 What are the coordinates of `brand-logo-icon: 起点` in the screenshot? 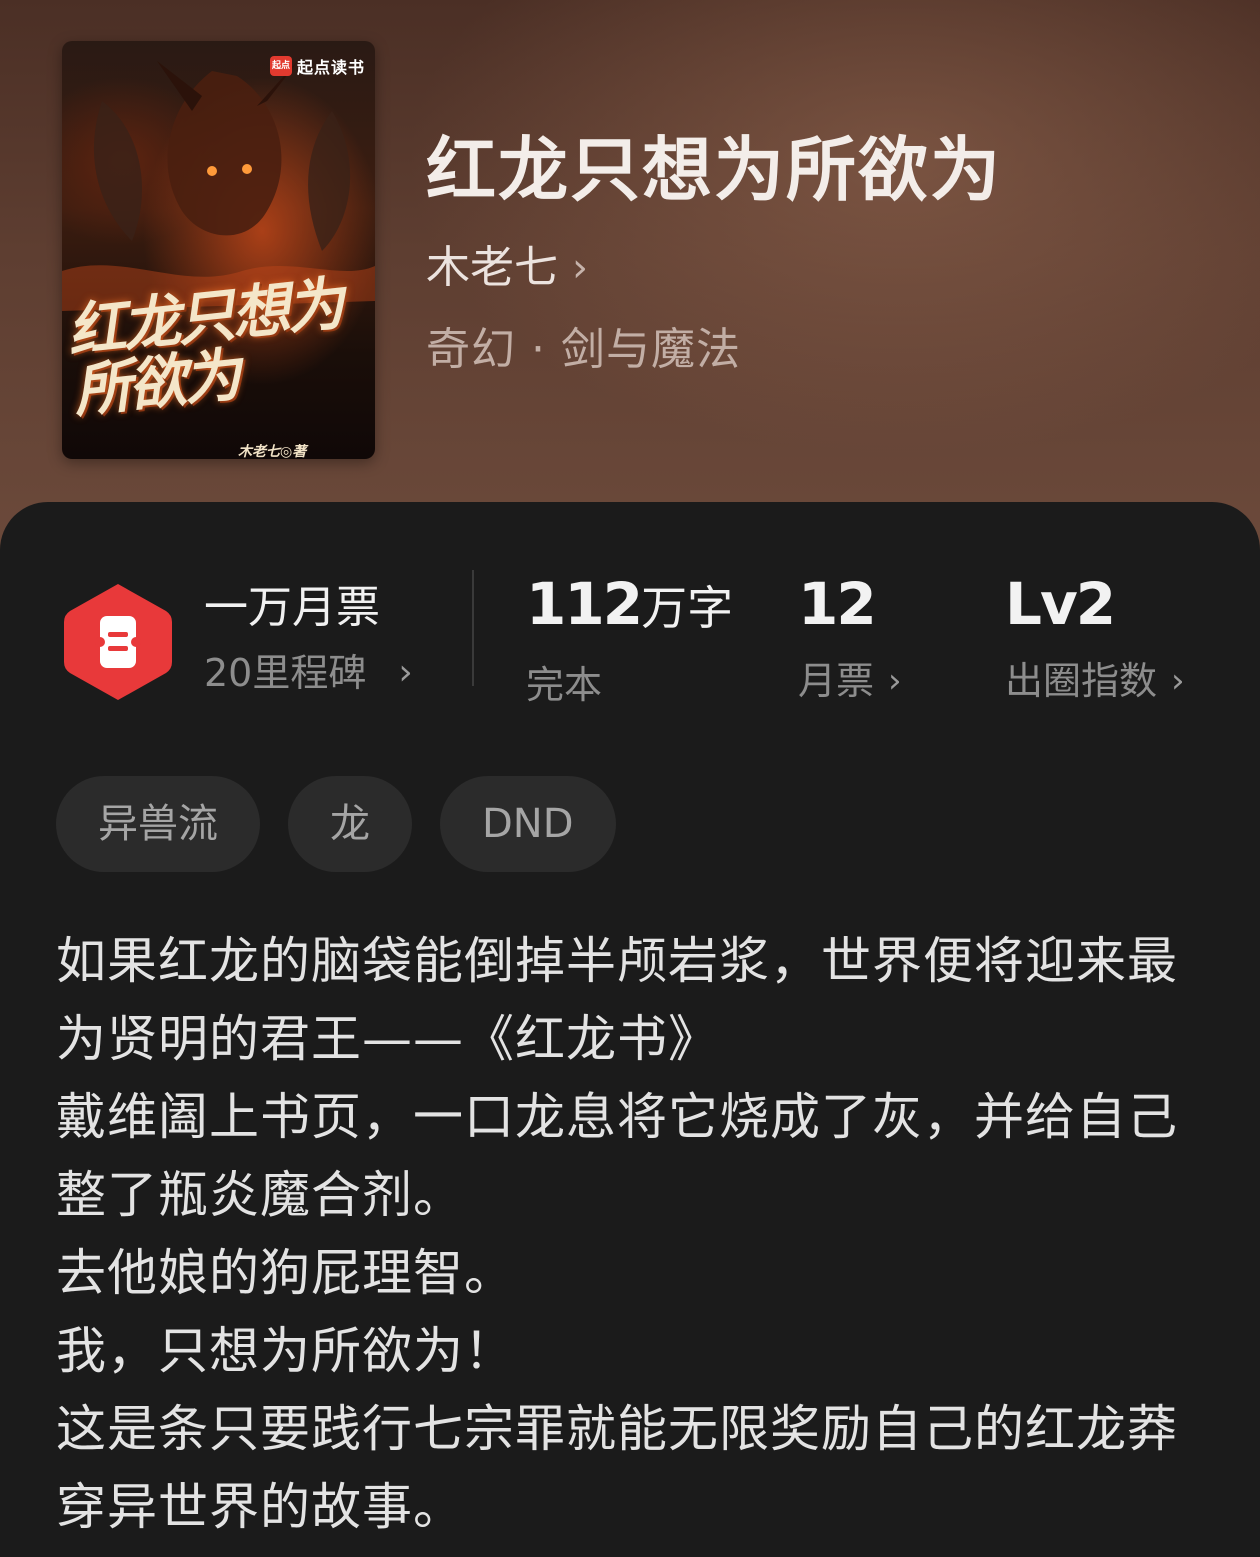 It's located at (280, 66).